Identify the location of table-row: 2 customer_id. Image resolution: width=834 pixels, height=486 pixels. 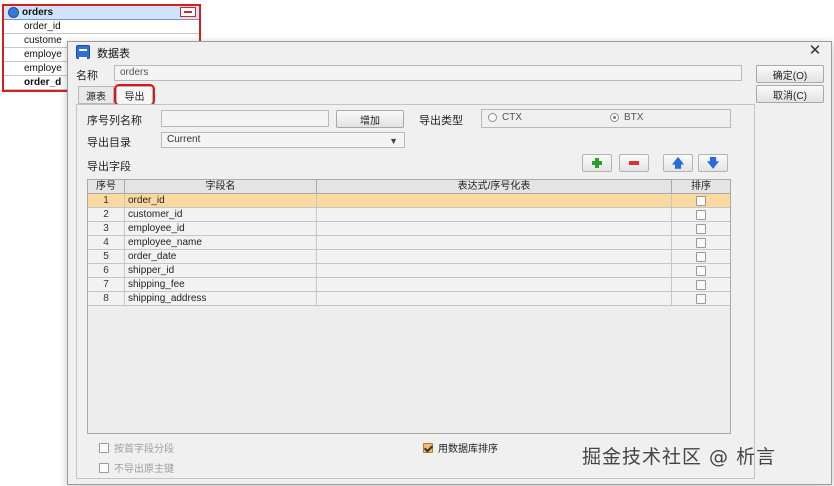
(409, 215).